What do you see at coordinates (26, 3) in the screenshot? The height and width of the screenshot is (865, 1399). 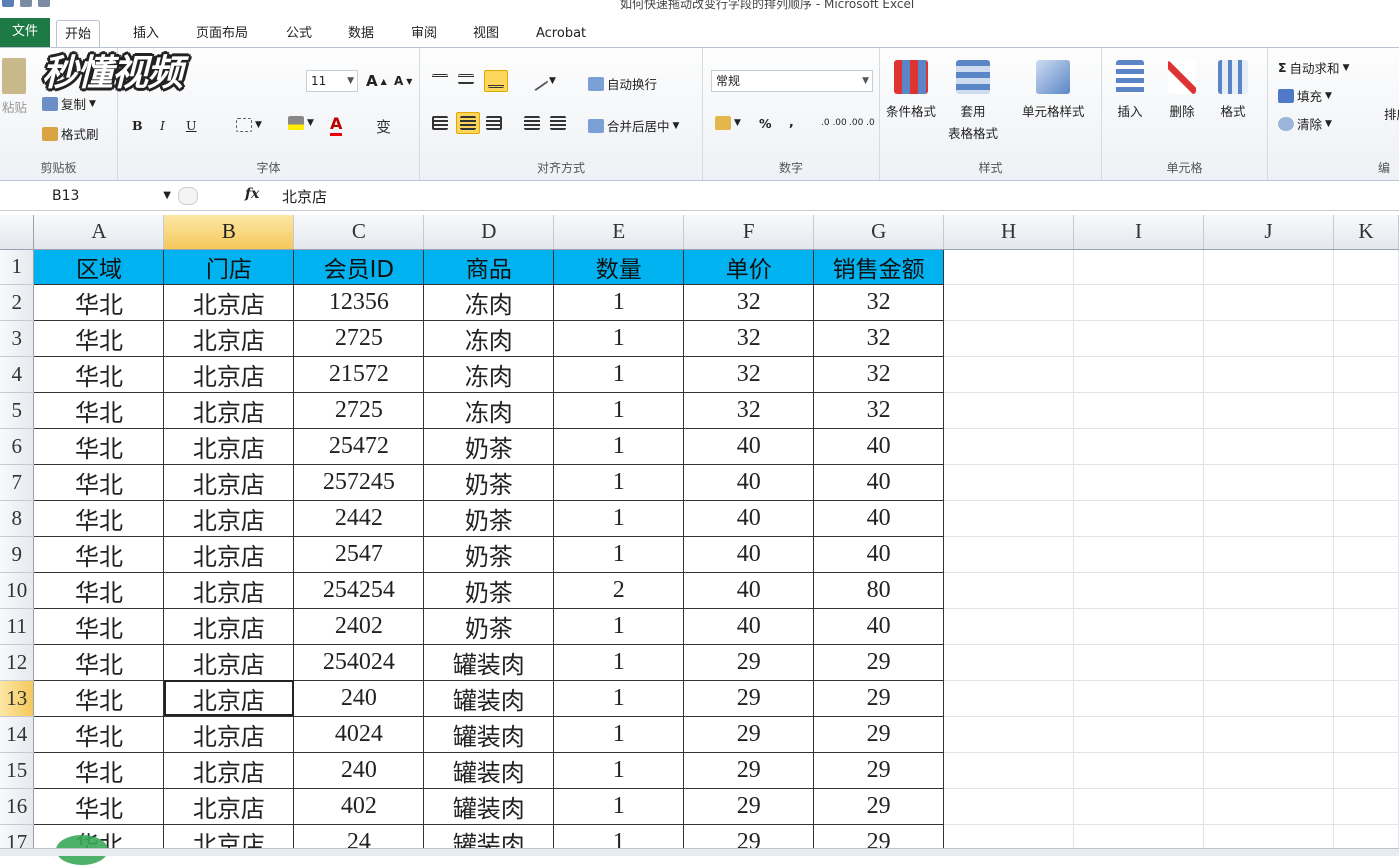 I see `undo-icon` at bounding box center [26, 3].